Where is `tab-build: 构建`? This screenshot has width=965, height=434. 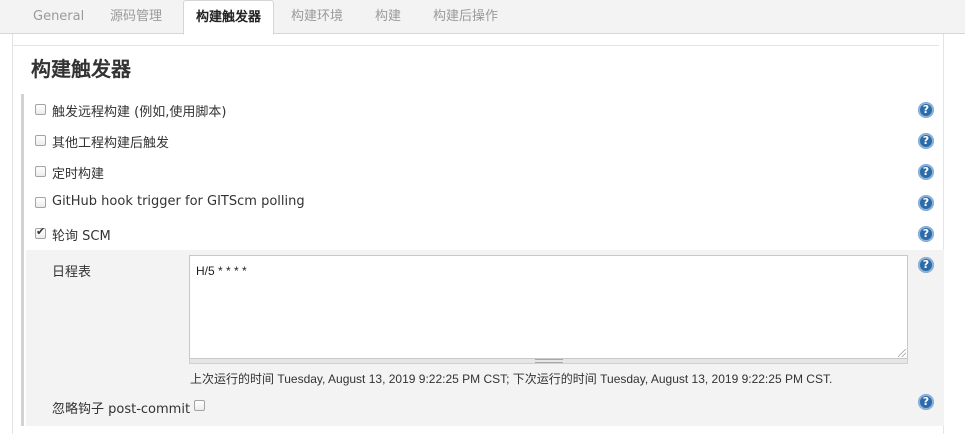
tab-build: 构建 is located at coordinates (388, 17).